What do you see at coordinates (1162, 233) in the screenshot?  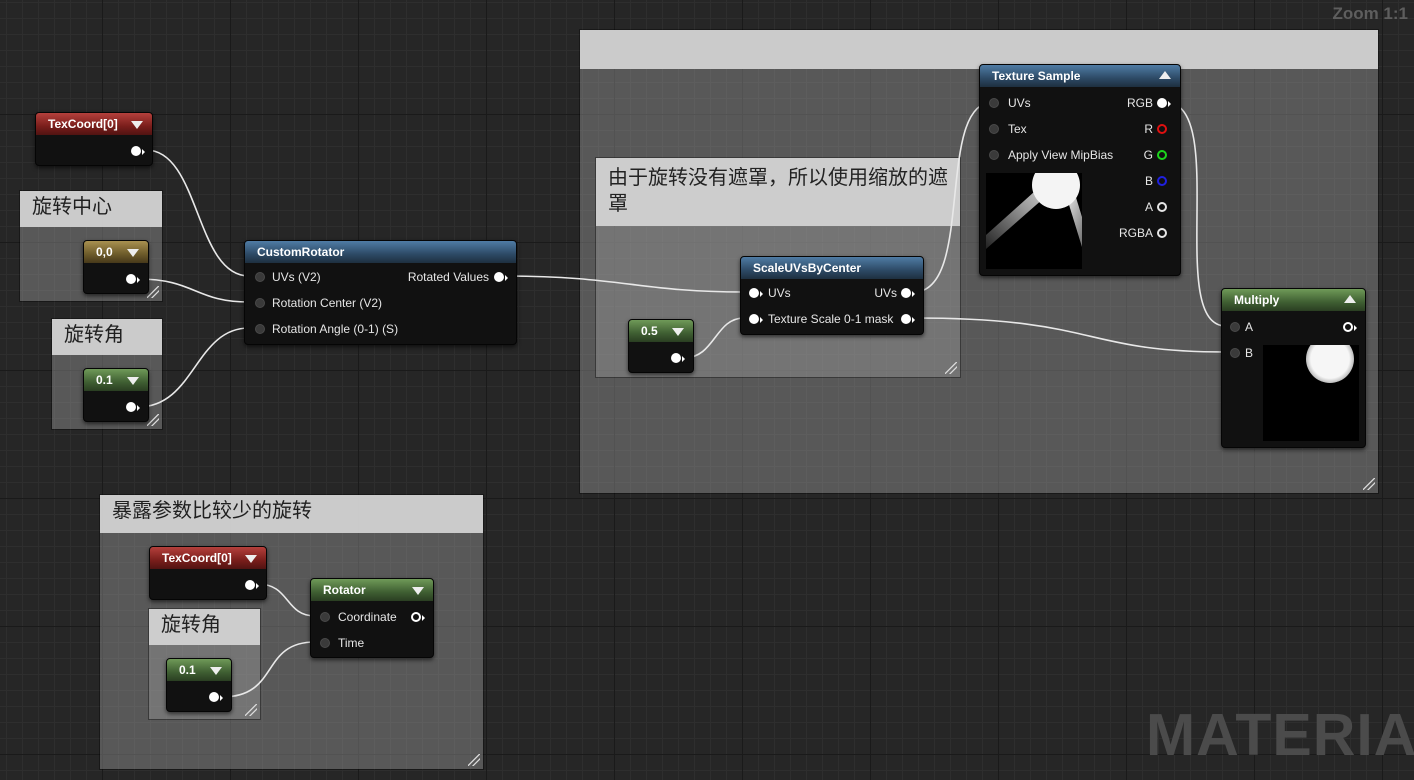 I see `output-pin-rgba` at bounding box center [1162, 233].